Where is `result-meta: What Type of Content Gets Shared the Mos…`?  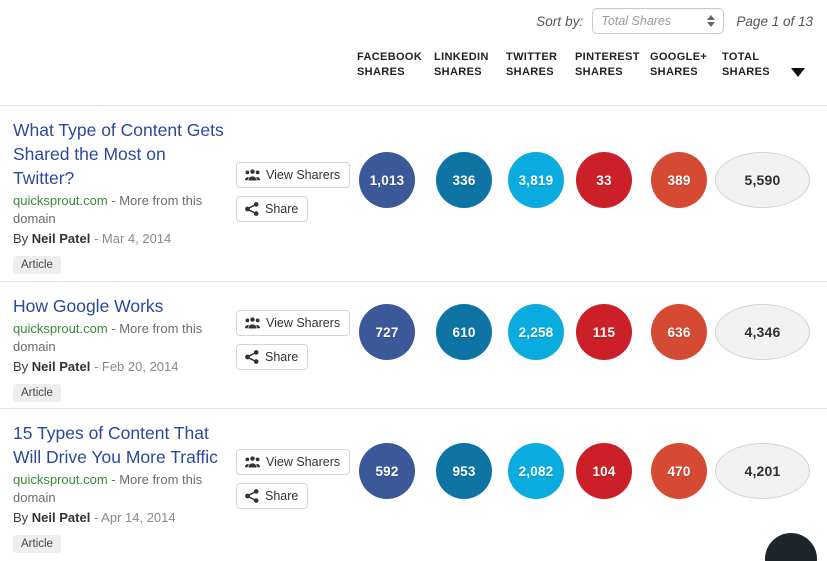 result-meta: What Type of Content Gets Shared the Mos… is located at coordinates (120, 196).